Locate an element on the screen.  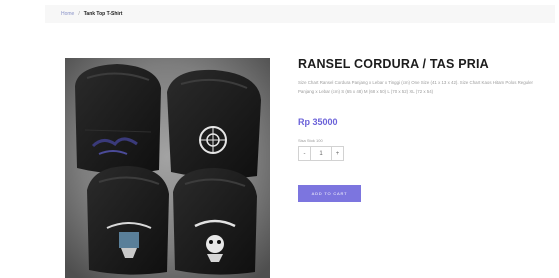
breadcrumb: Home / Tank Top T-Shirt is located at coordinates (300, 14).